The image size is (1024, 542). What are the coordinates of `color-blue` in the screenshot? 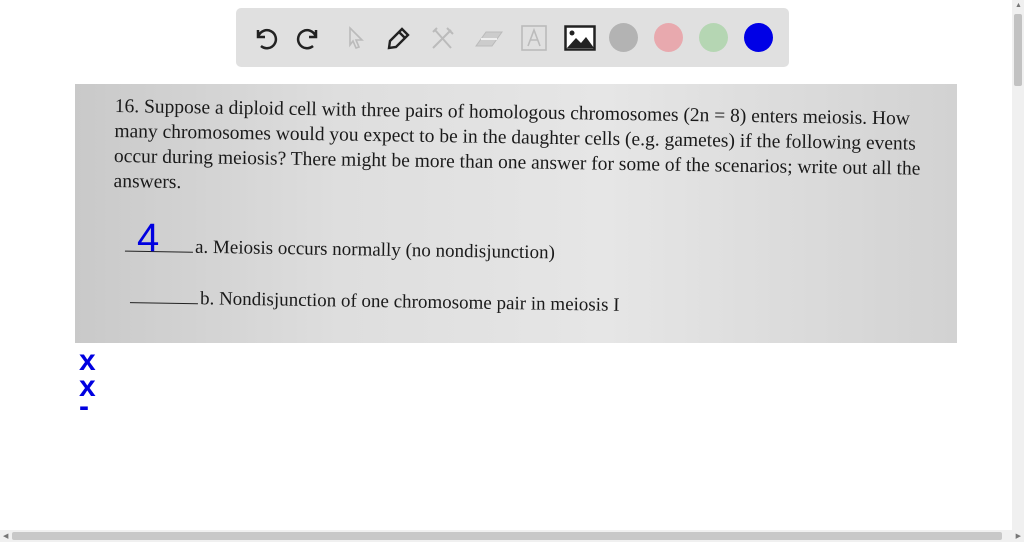 It's located at (758, 37).